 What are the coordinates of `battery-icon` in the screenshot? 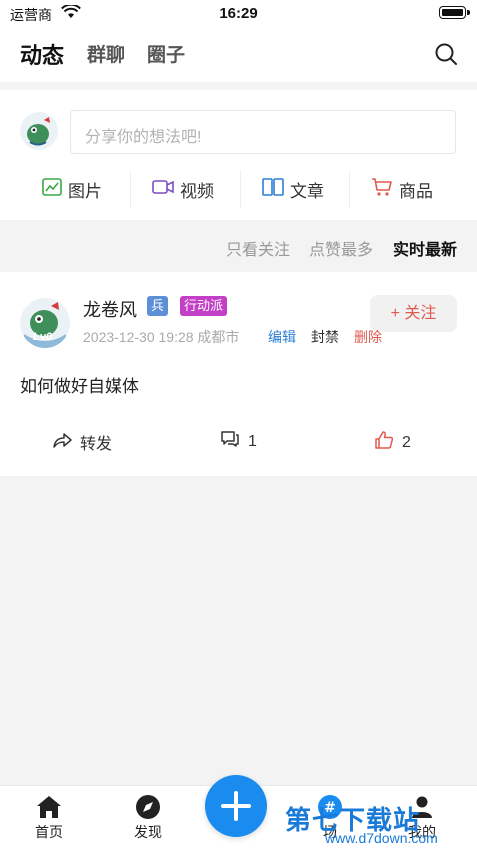 It's located at (454, 12).